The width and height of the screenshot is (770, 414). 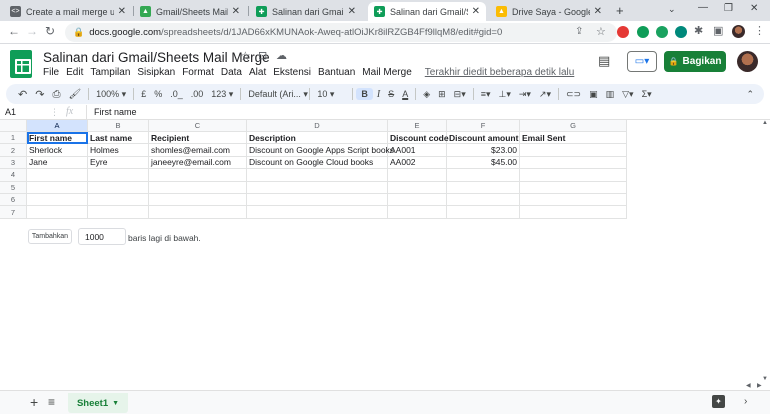 What do you see at coordinates (417, 163) in the screenshot?
I see `table-cell: AA002` at bounding box center [417, 163].